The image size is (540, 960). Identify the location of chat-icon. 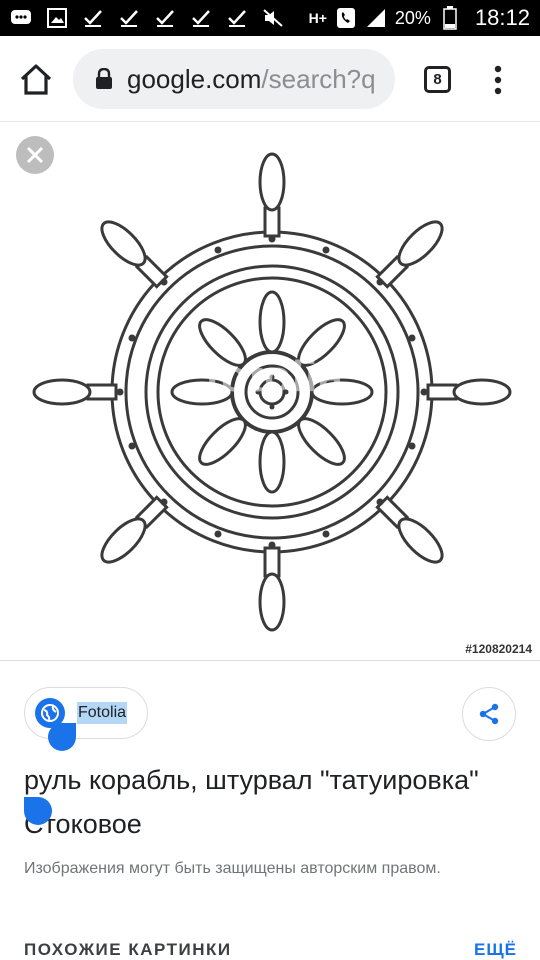
(21, 18).